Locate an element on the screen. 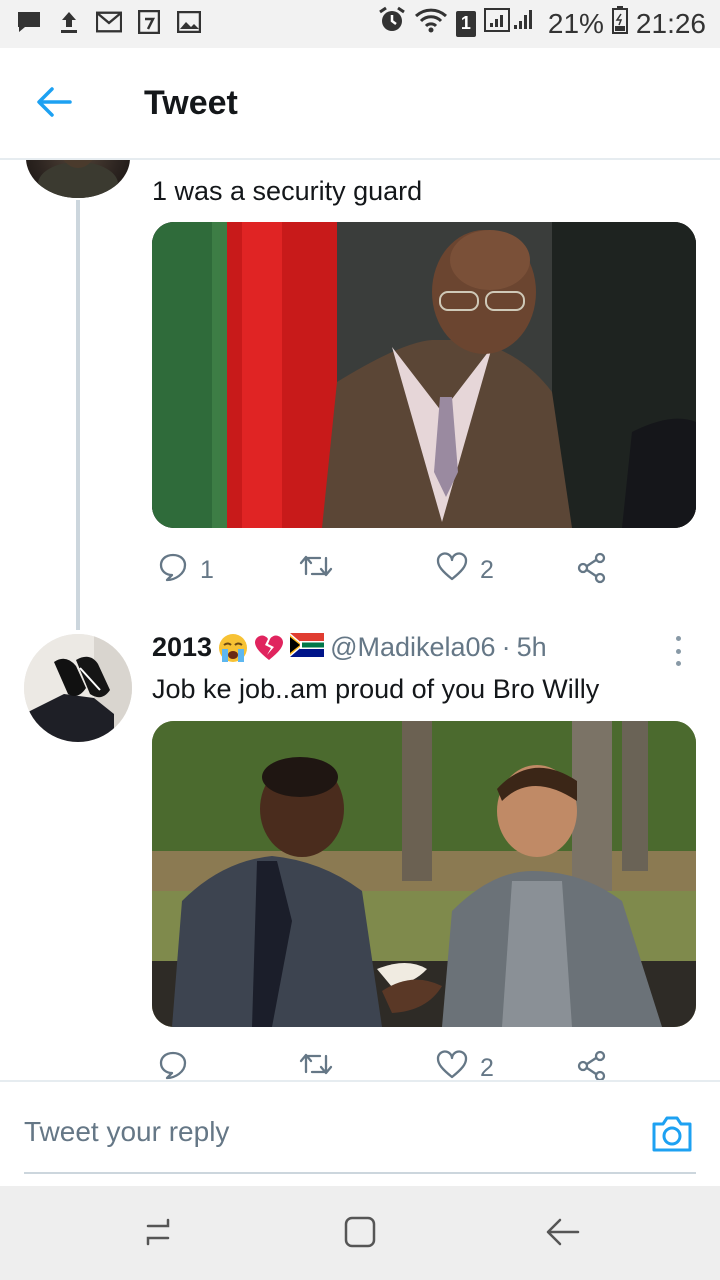  clock: 21:26 is located at coordinates (670, 23).